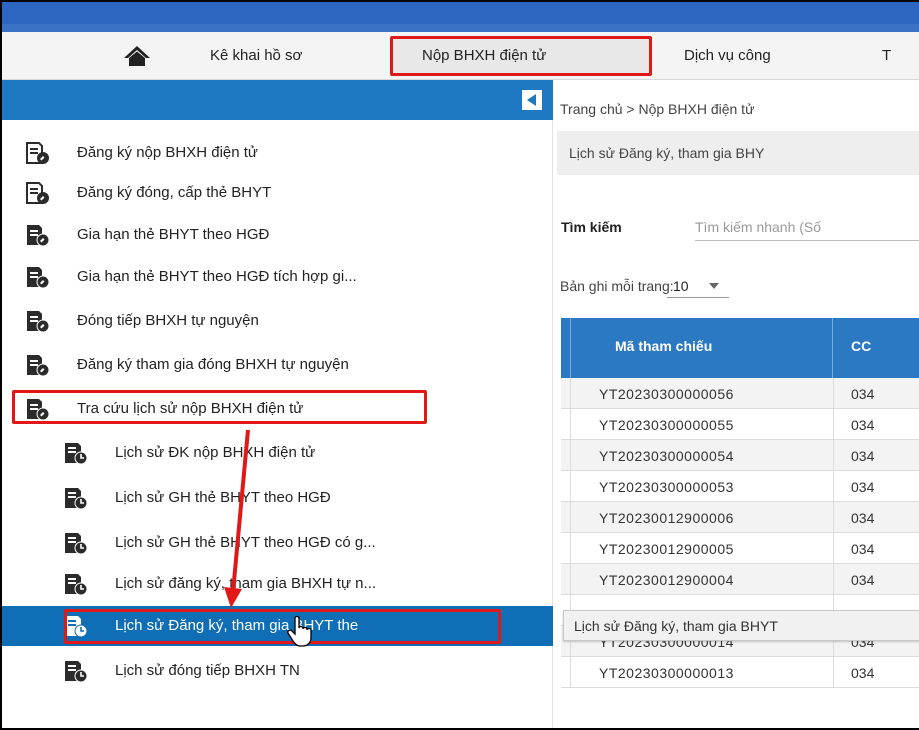  What do you see at coordinates (740, 548) in the screenshot?
I see `table-row: YT20230012900005 034` at bounding box center [740, 548].